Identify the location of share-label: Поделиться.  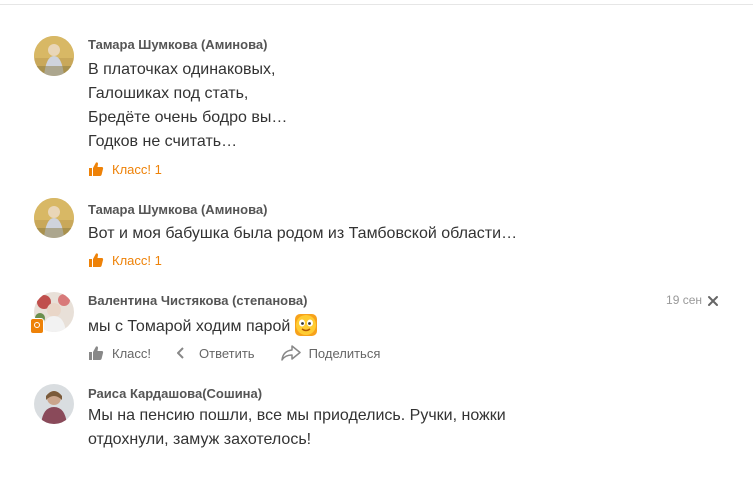
(344, 353).